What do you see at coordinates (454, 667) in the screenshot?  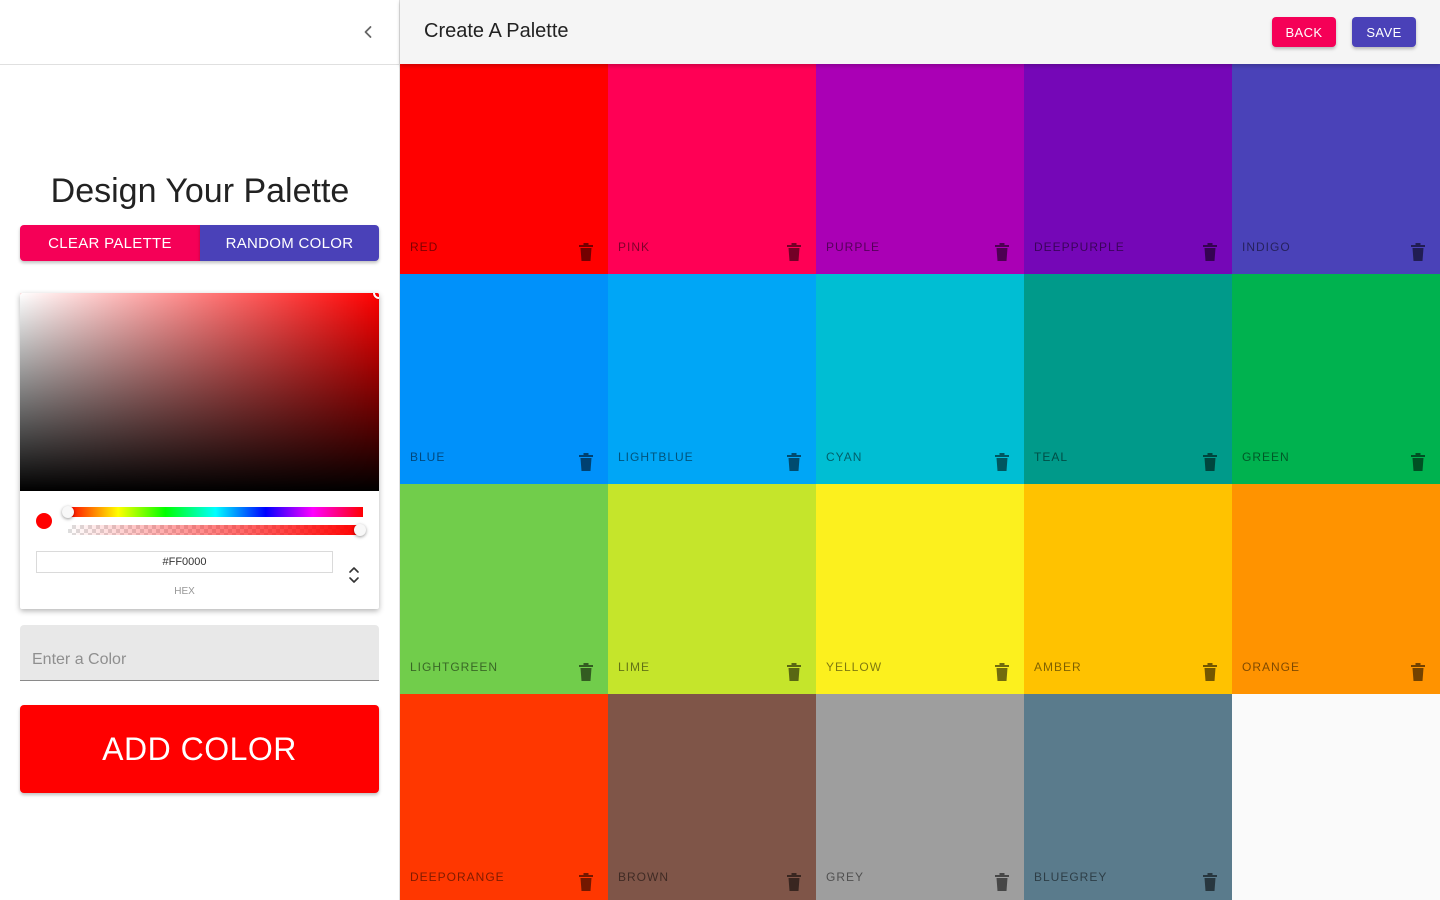 I see `color-box-label: LIGHTGREEN` at bounding box center [454, 667].